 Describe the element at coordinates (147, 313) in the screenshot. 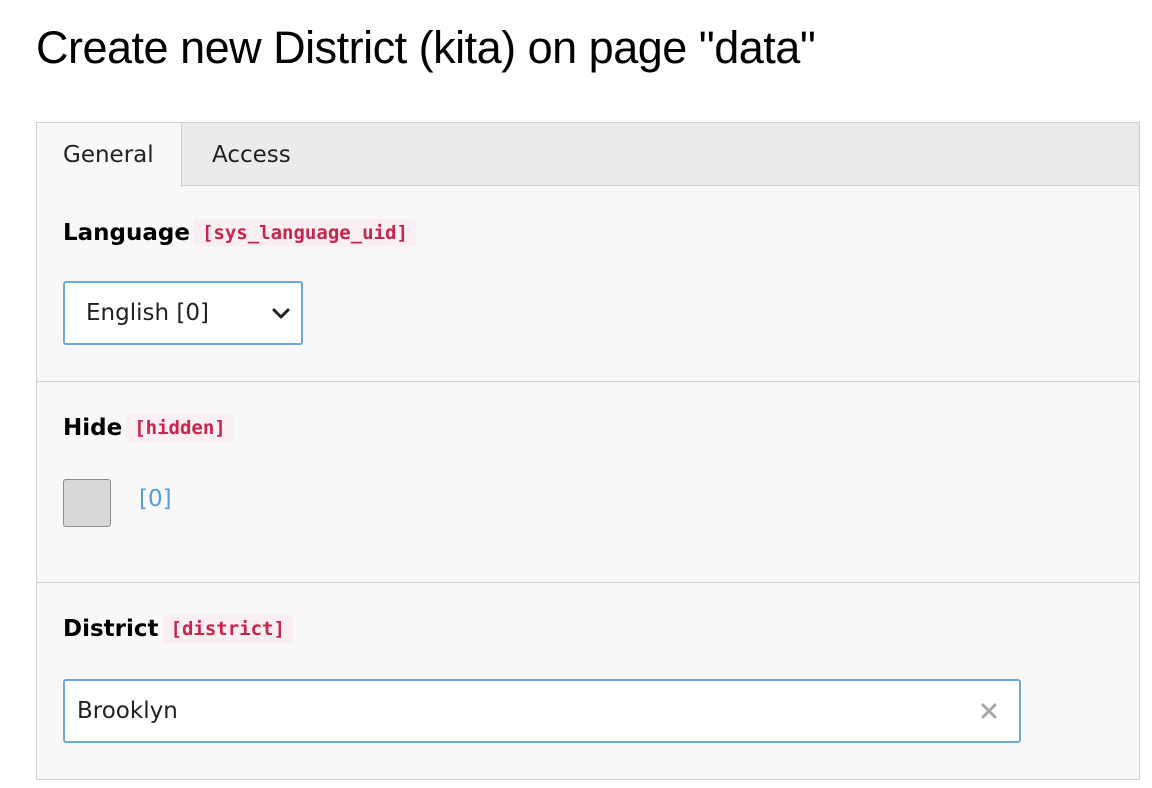

I see `language-select-value: English [0]` at that location.